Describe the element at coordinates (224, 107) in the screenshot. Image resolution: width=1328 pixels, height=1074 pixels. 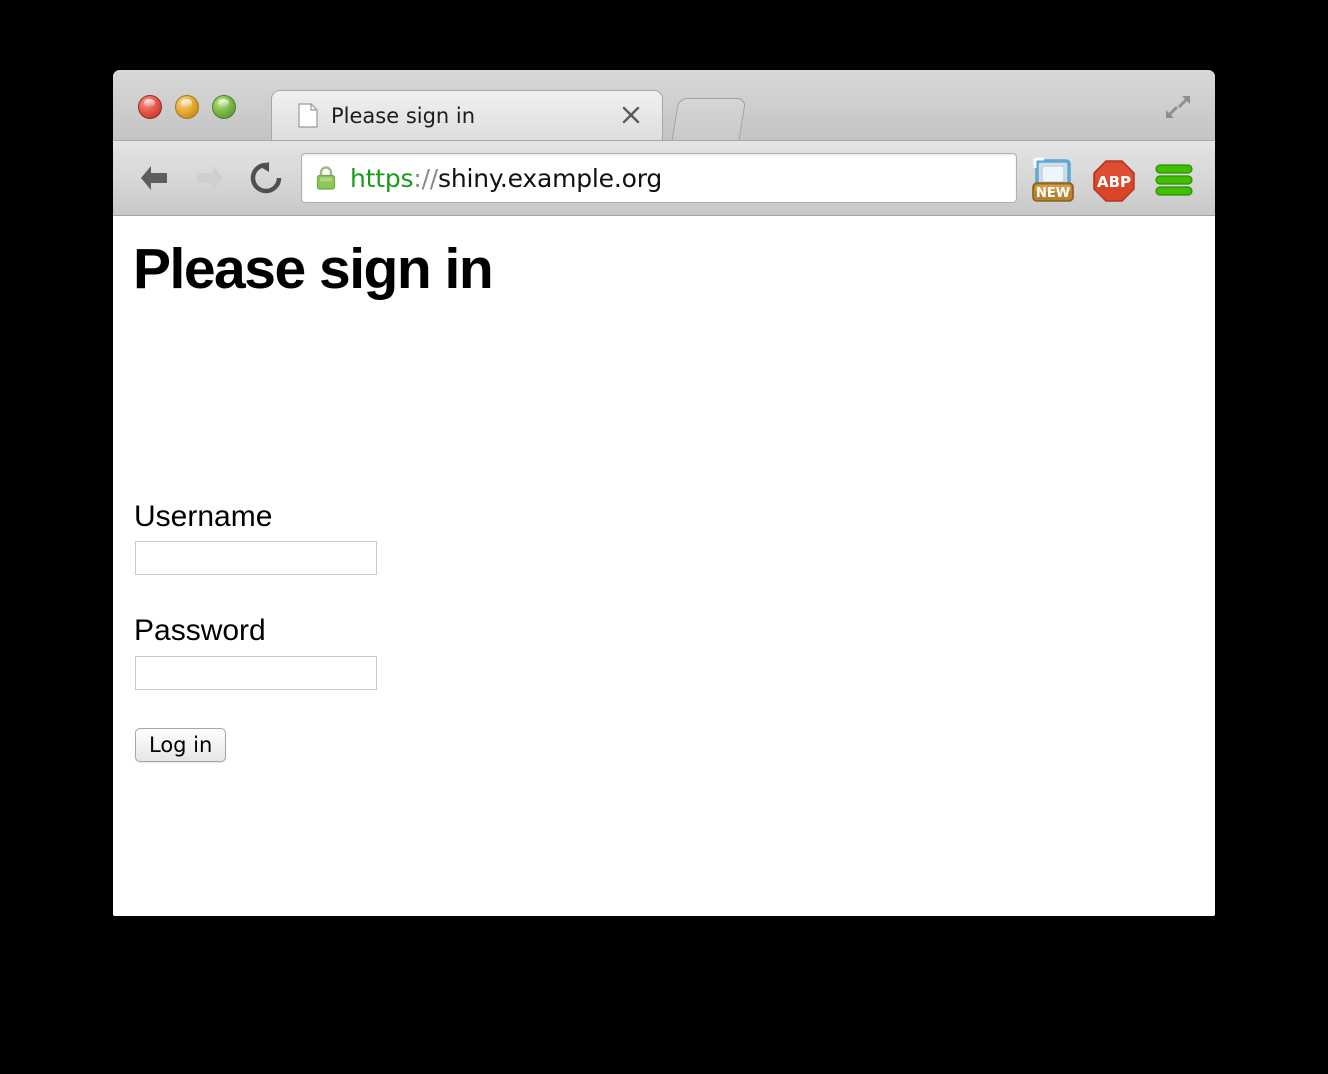
I see `window-zoom-button` at that location.